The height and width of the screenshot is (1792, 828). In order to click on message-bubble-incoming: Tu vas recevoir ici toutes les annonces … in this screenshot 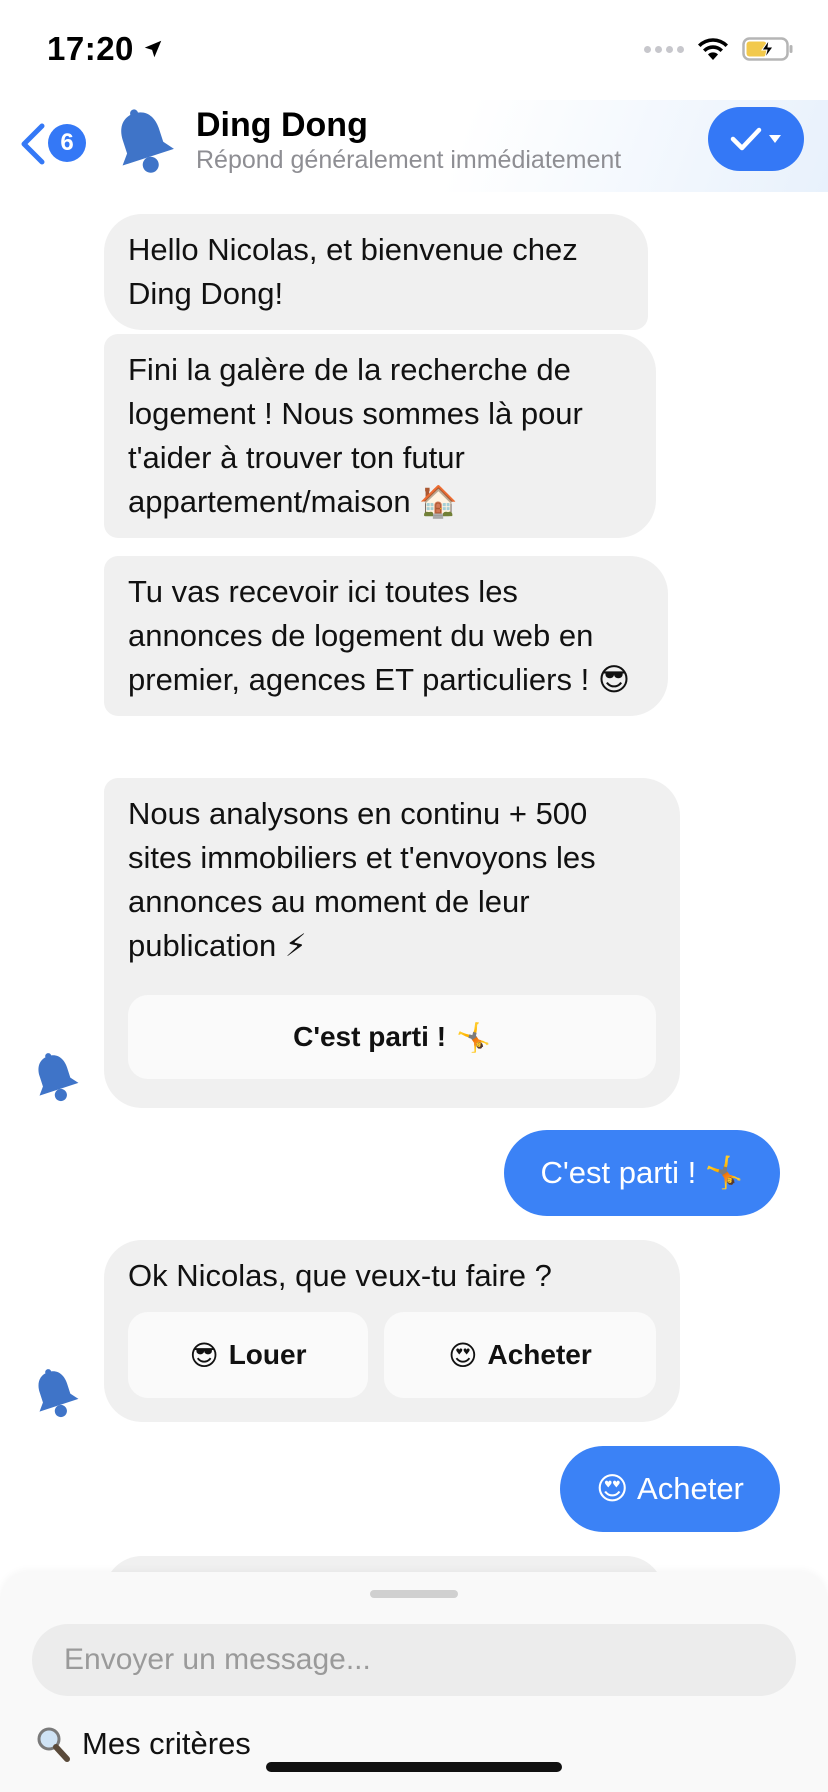, I will do `click(386, 636)`.